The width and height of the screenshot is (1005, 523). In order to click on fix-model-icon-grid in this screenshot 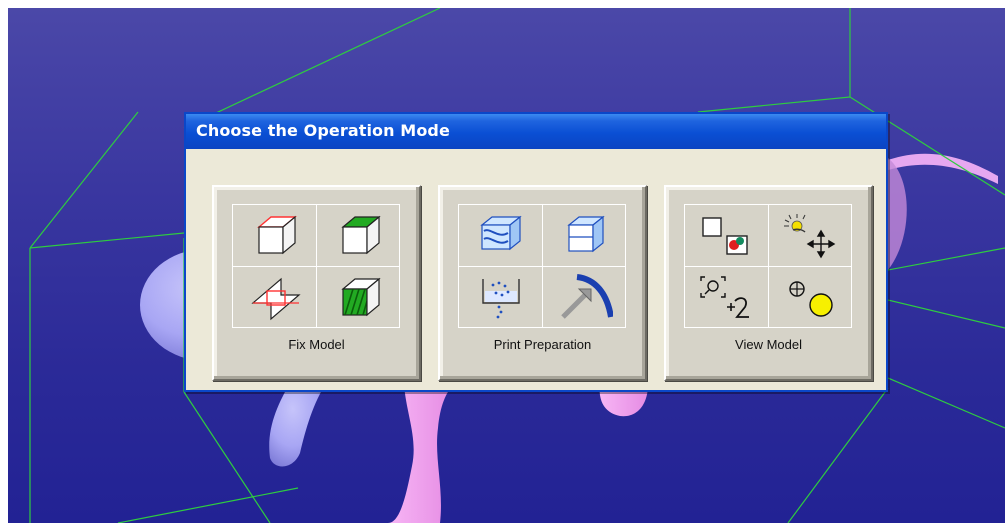, I will do `click(316, 266)`.